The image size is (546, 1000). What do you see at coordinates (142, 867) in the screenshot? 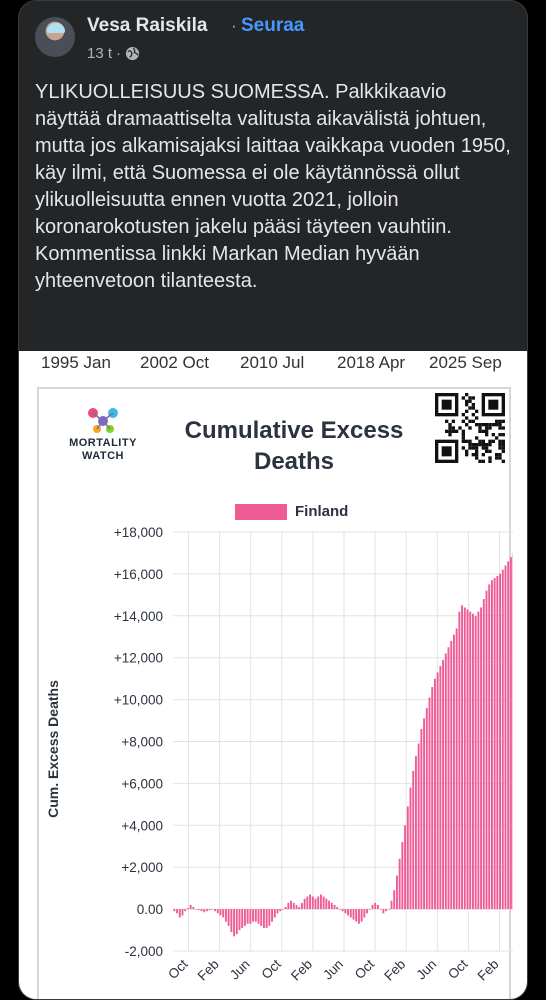
I see `y-tick-label: +2,000` at bounding box center [142, 867].